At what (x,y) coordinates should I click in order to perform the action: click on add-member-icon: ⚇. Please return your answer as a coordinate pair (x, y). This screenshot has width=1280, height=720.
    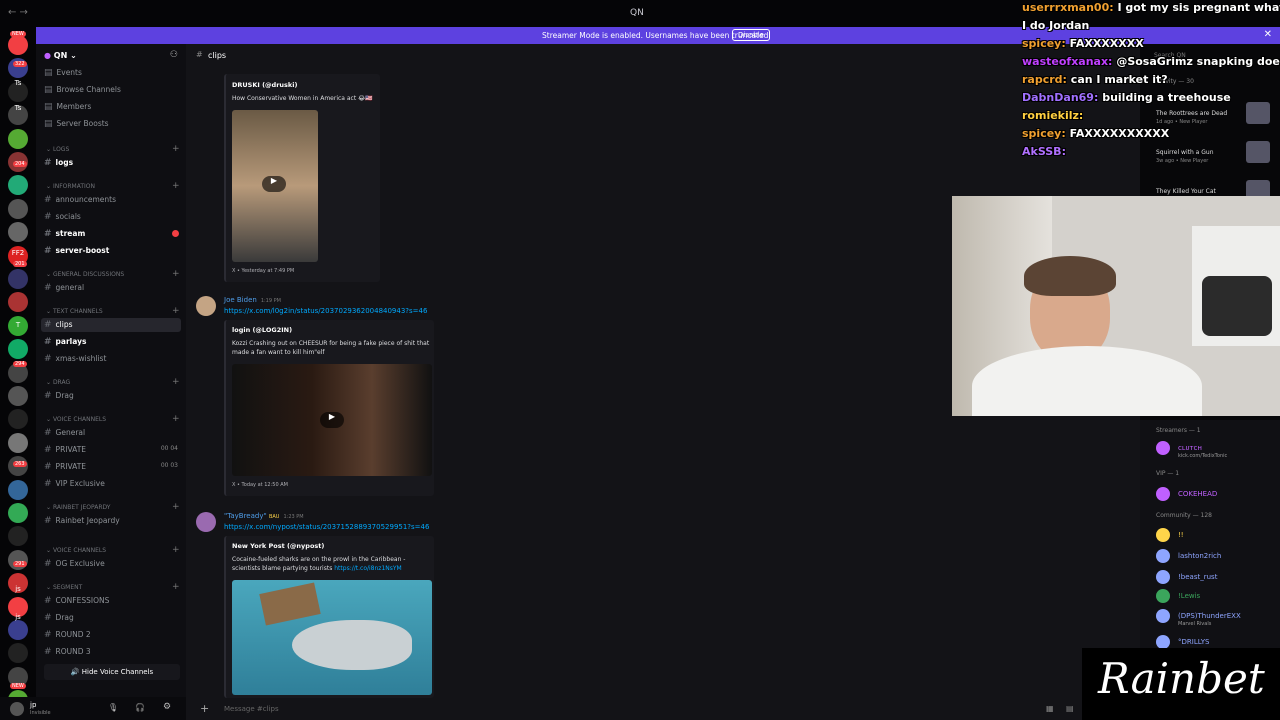
    Looking at the image, I should click on (174, 55).